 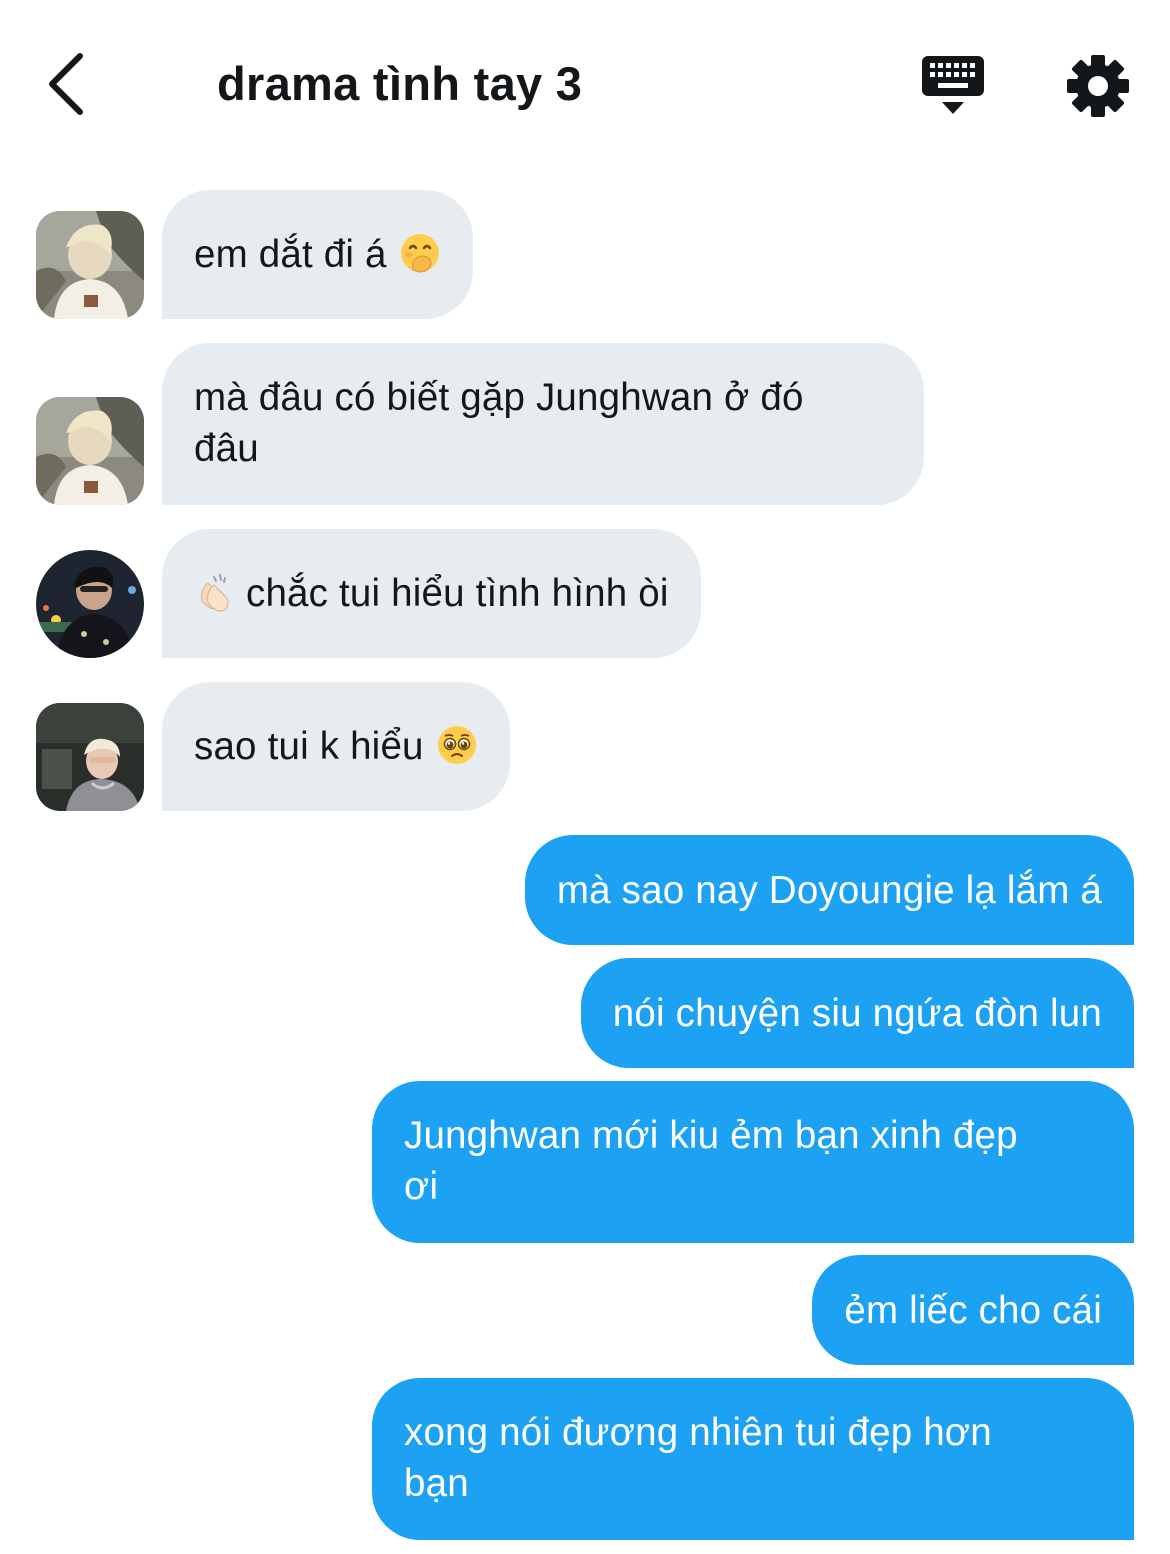 What do you see at coordinates (456, 745) in the screenshot?
I see `pleading-face-emoji` at bounding box center [456, 745].